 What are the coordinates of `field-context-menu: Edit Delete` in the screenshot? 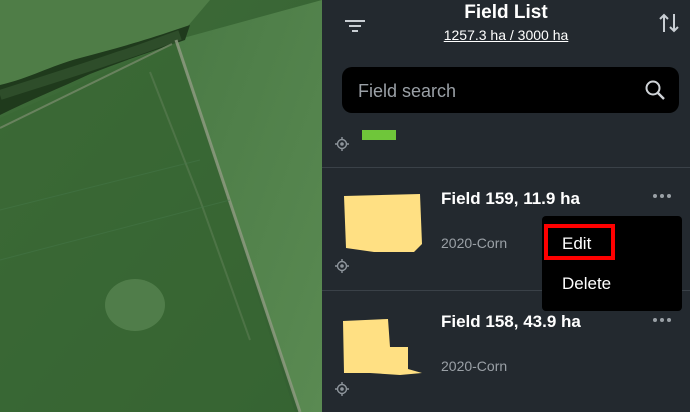 It's located at (612, 263).